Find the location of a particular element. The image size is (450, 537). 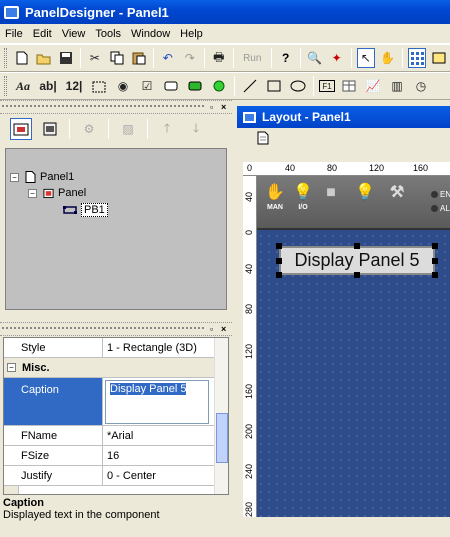

add-component-icon: ⚙ is located at coordinates (89, 129).